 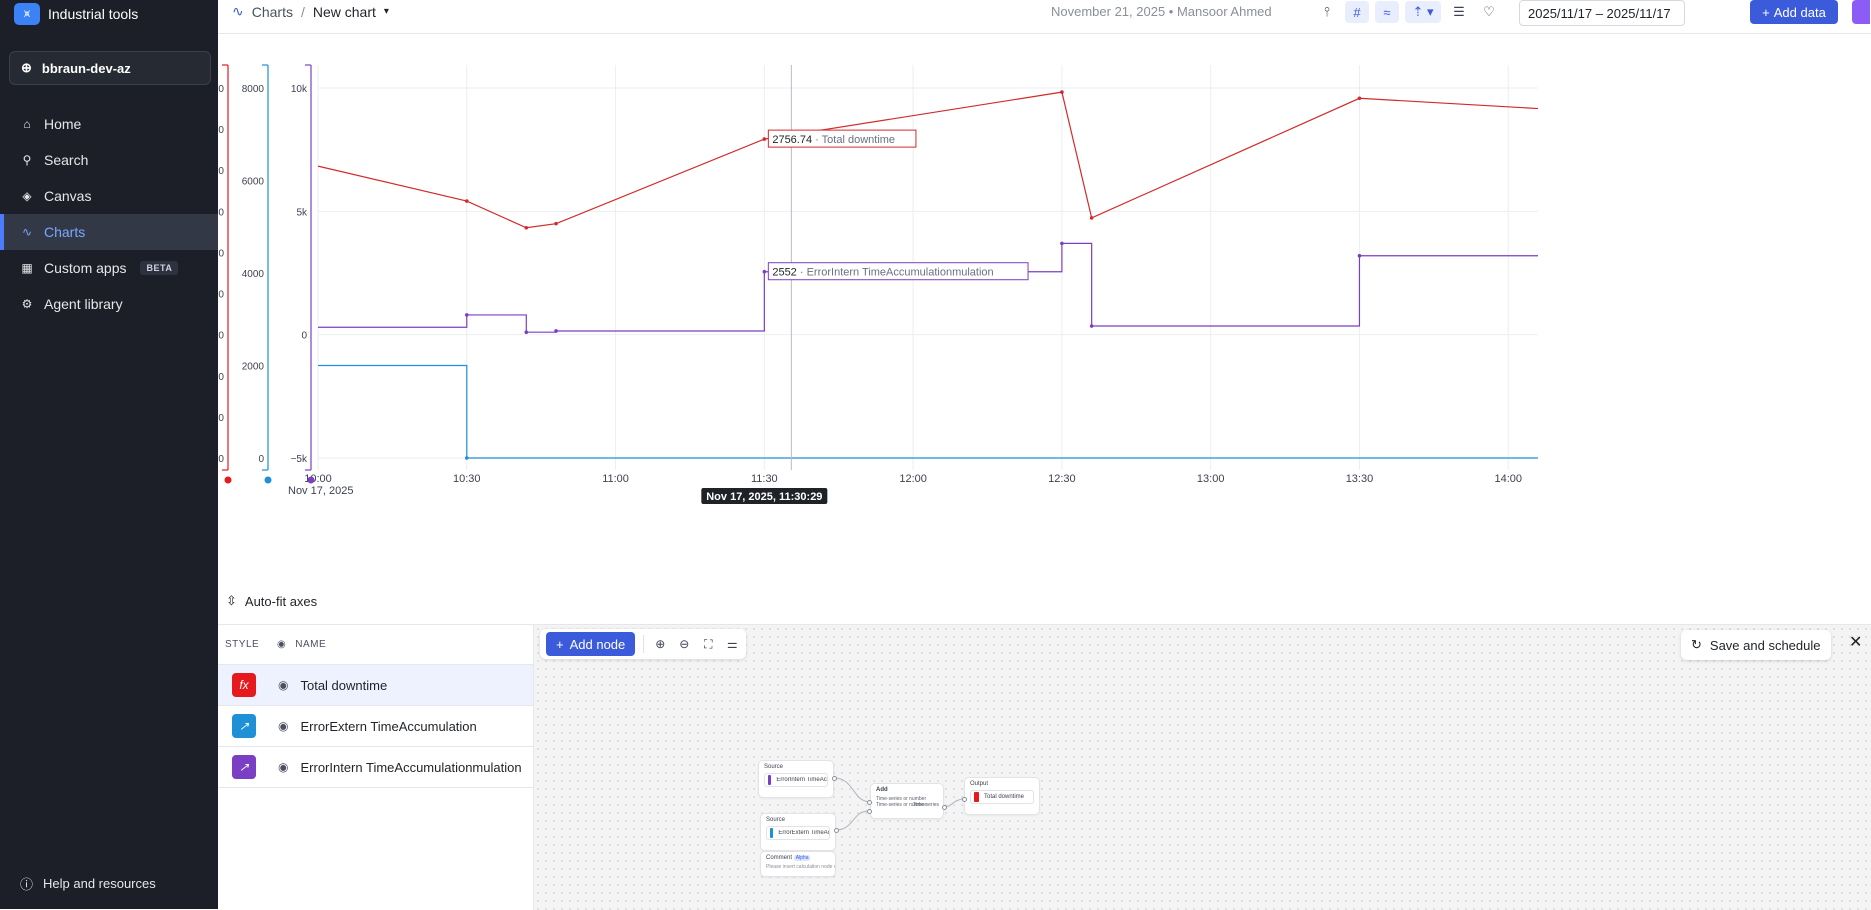 I want to click on app-name: Industrial tools, so click(x=93, y=14).